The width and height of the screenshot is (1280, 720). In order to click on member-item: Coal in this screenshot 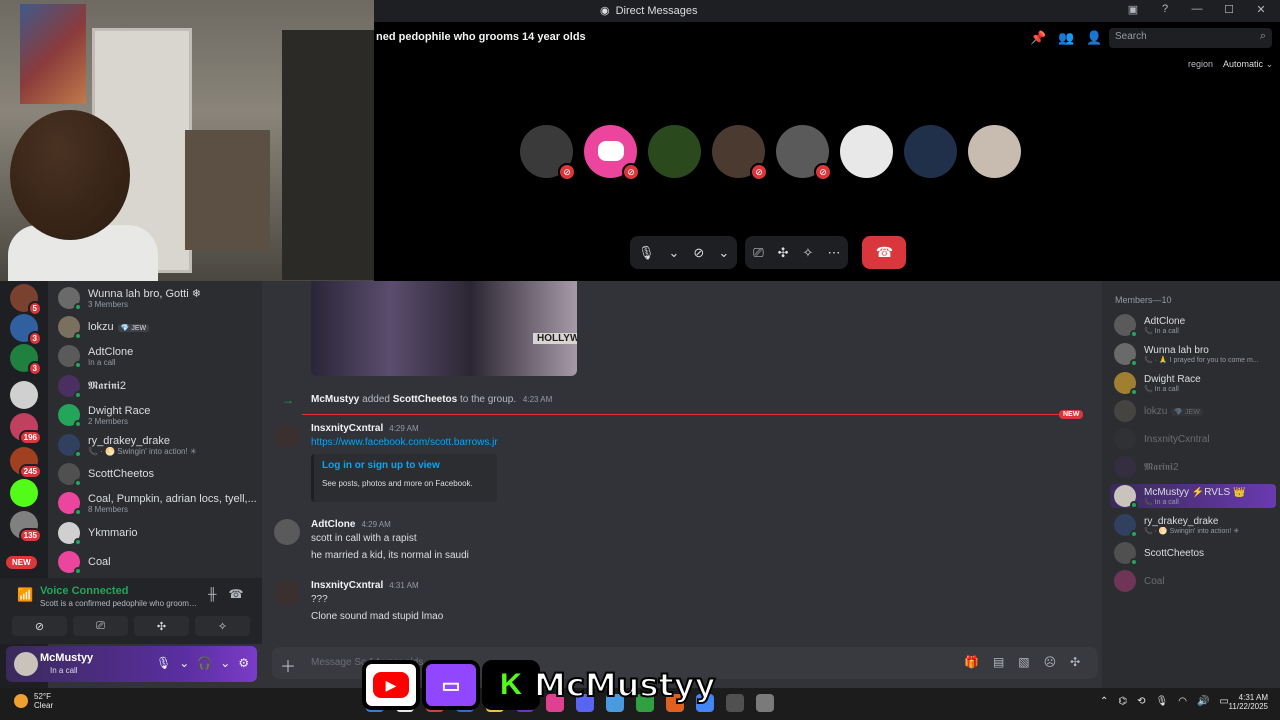, I will do `click(1195, 581)`.